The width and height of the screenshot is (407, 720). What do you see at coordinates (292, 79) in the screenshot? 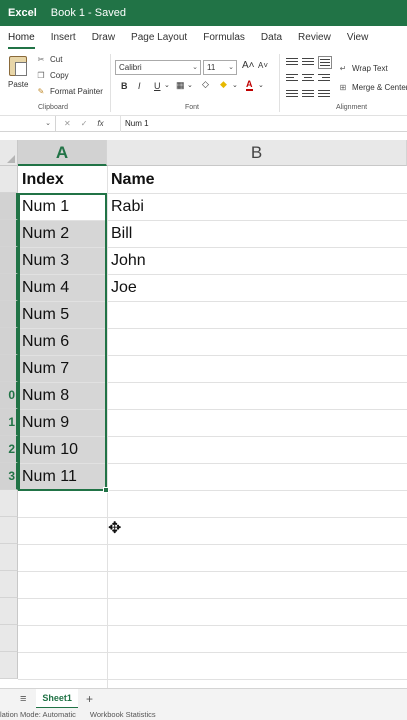
I see `align-left-icon` at bounding box center [292, 79].